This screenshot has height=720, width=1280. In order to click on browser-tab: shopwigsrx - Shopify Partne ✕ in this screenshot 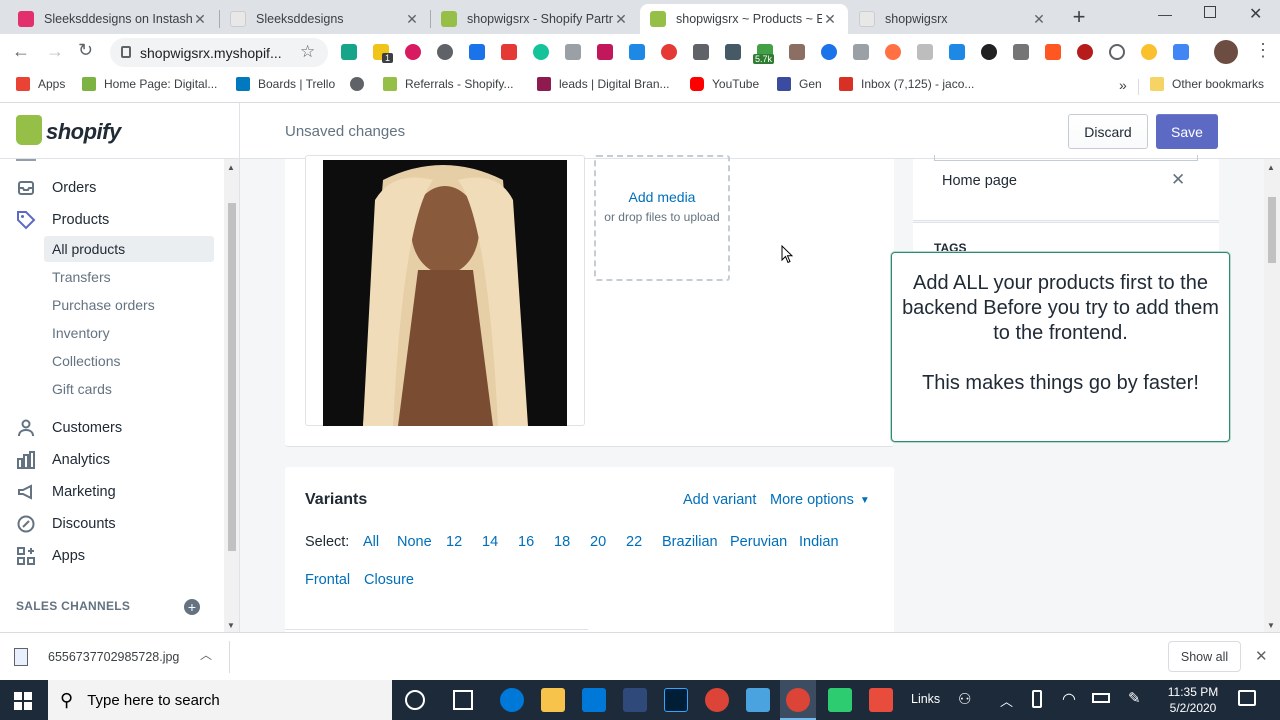, I will do `click(535, 19)`.